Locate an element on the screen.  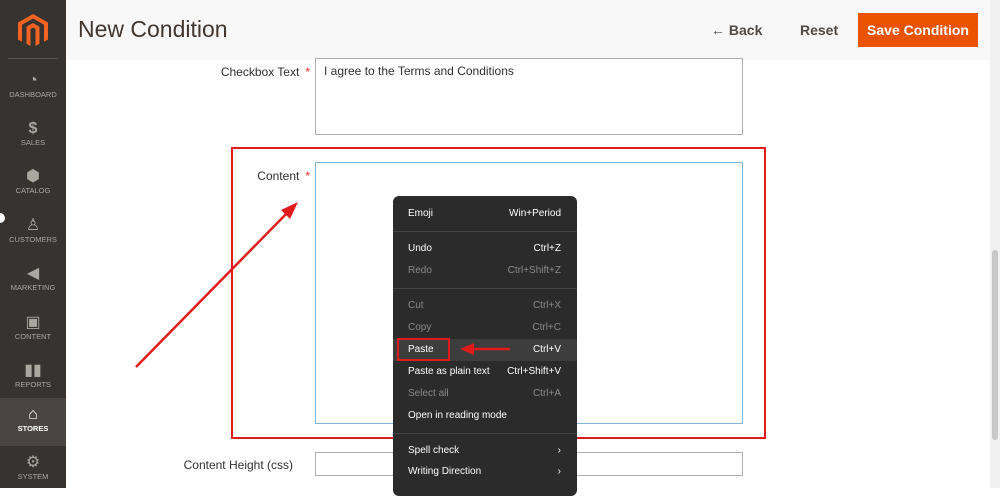
sidebar-item-system: ⚙ SYSTEM is located at coordinates (33, 470).